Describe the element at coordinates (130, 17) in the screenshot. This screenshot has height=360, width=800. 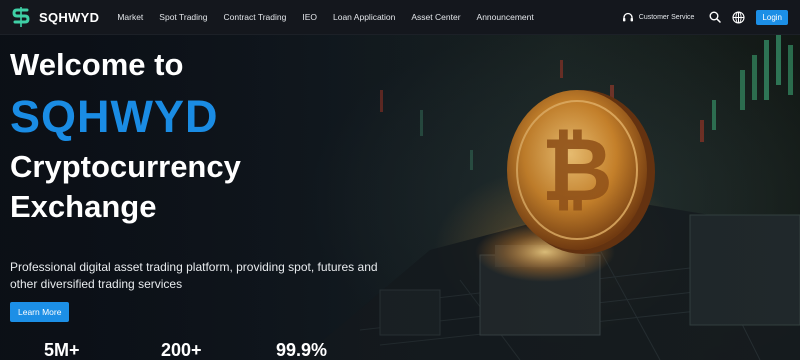
I see `menu-item-market: Market` at that location.